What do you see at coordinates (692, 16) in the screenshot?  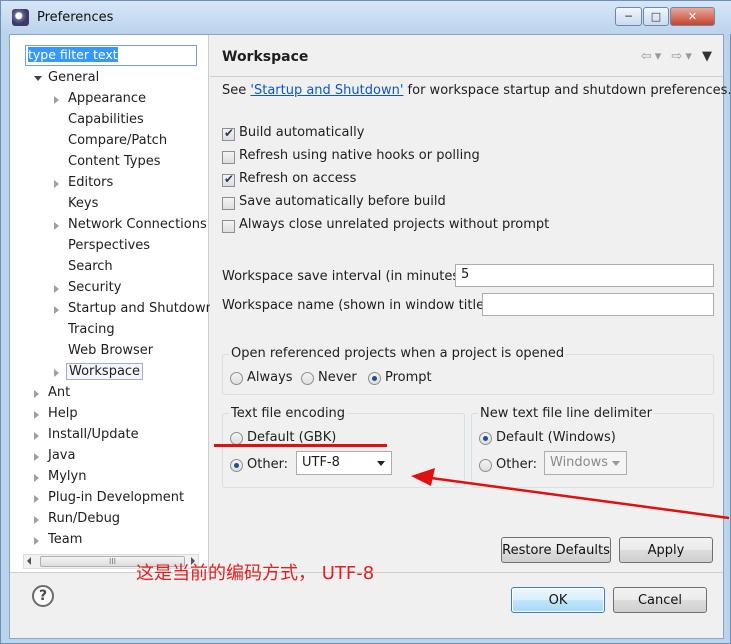 I see `close-button: ✕` at bounding box center [692, 16].